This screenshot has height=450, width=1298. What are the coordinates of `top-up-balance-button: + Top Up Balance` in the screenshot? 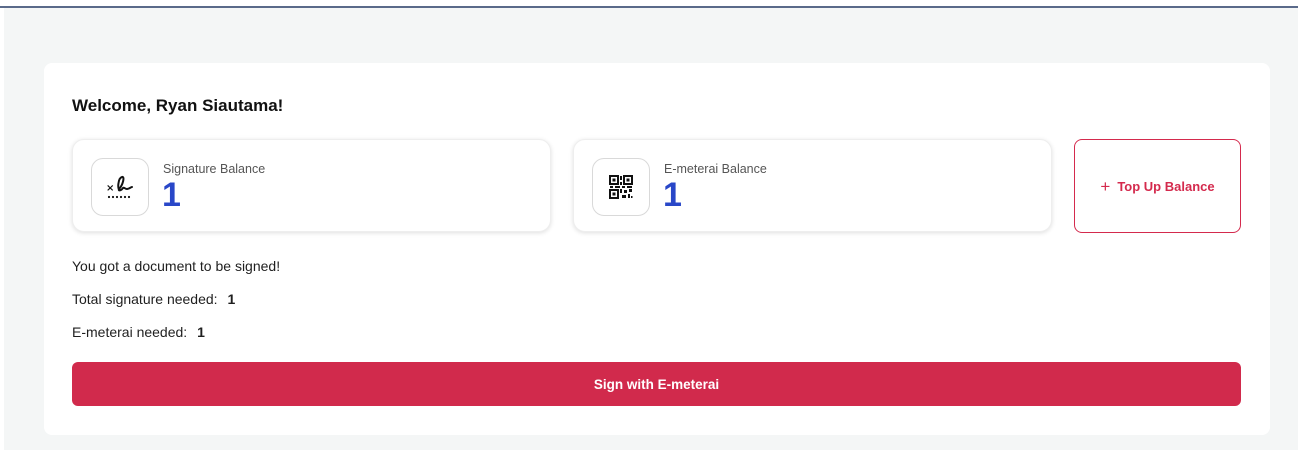 It's located at (1157, 186).